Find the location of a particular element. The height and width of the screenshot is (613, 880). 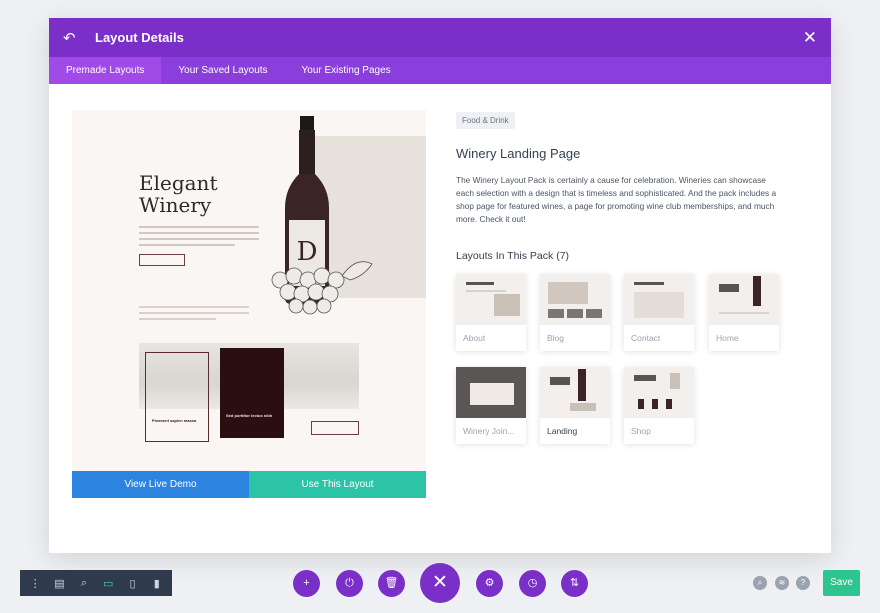

zoom-icon: ⌕ is located at coordinates (84, 583).